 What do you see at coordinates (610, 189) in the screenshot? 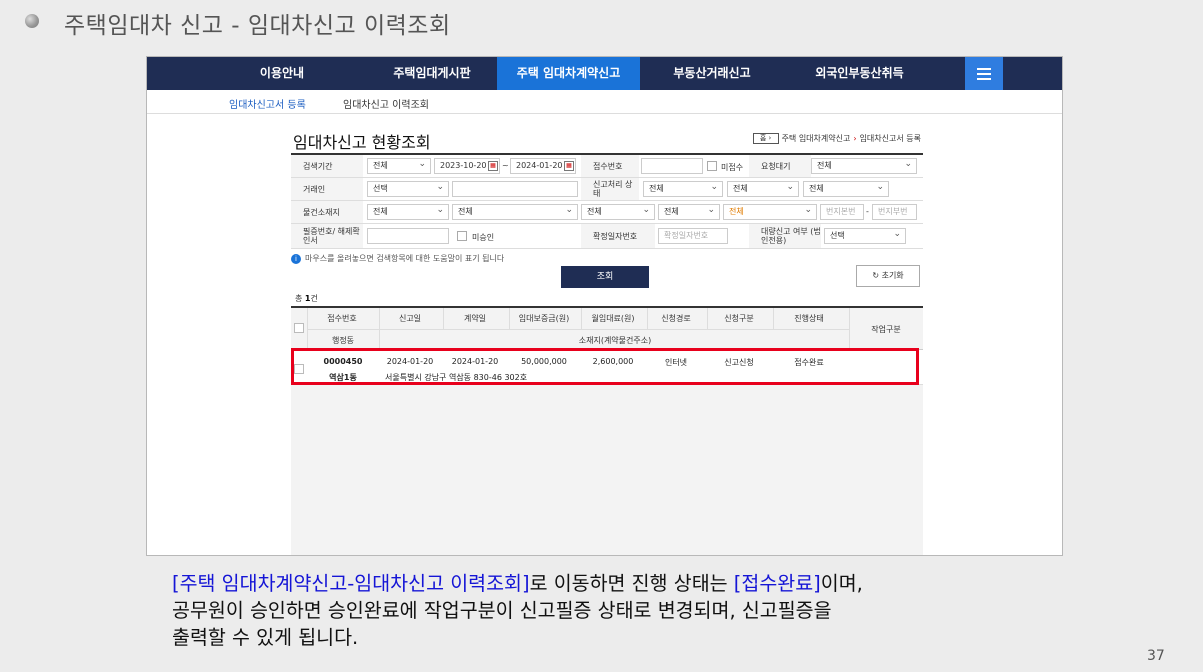
I see `process-status-label: 신고처리 상태` at bounding box center [610, 189].